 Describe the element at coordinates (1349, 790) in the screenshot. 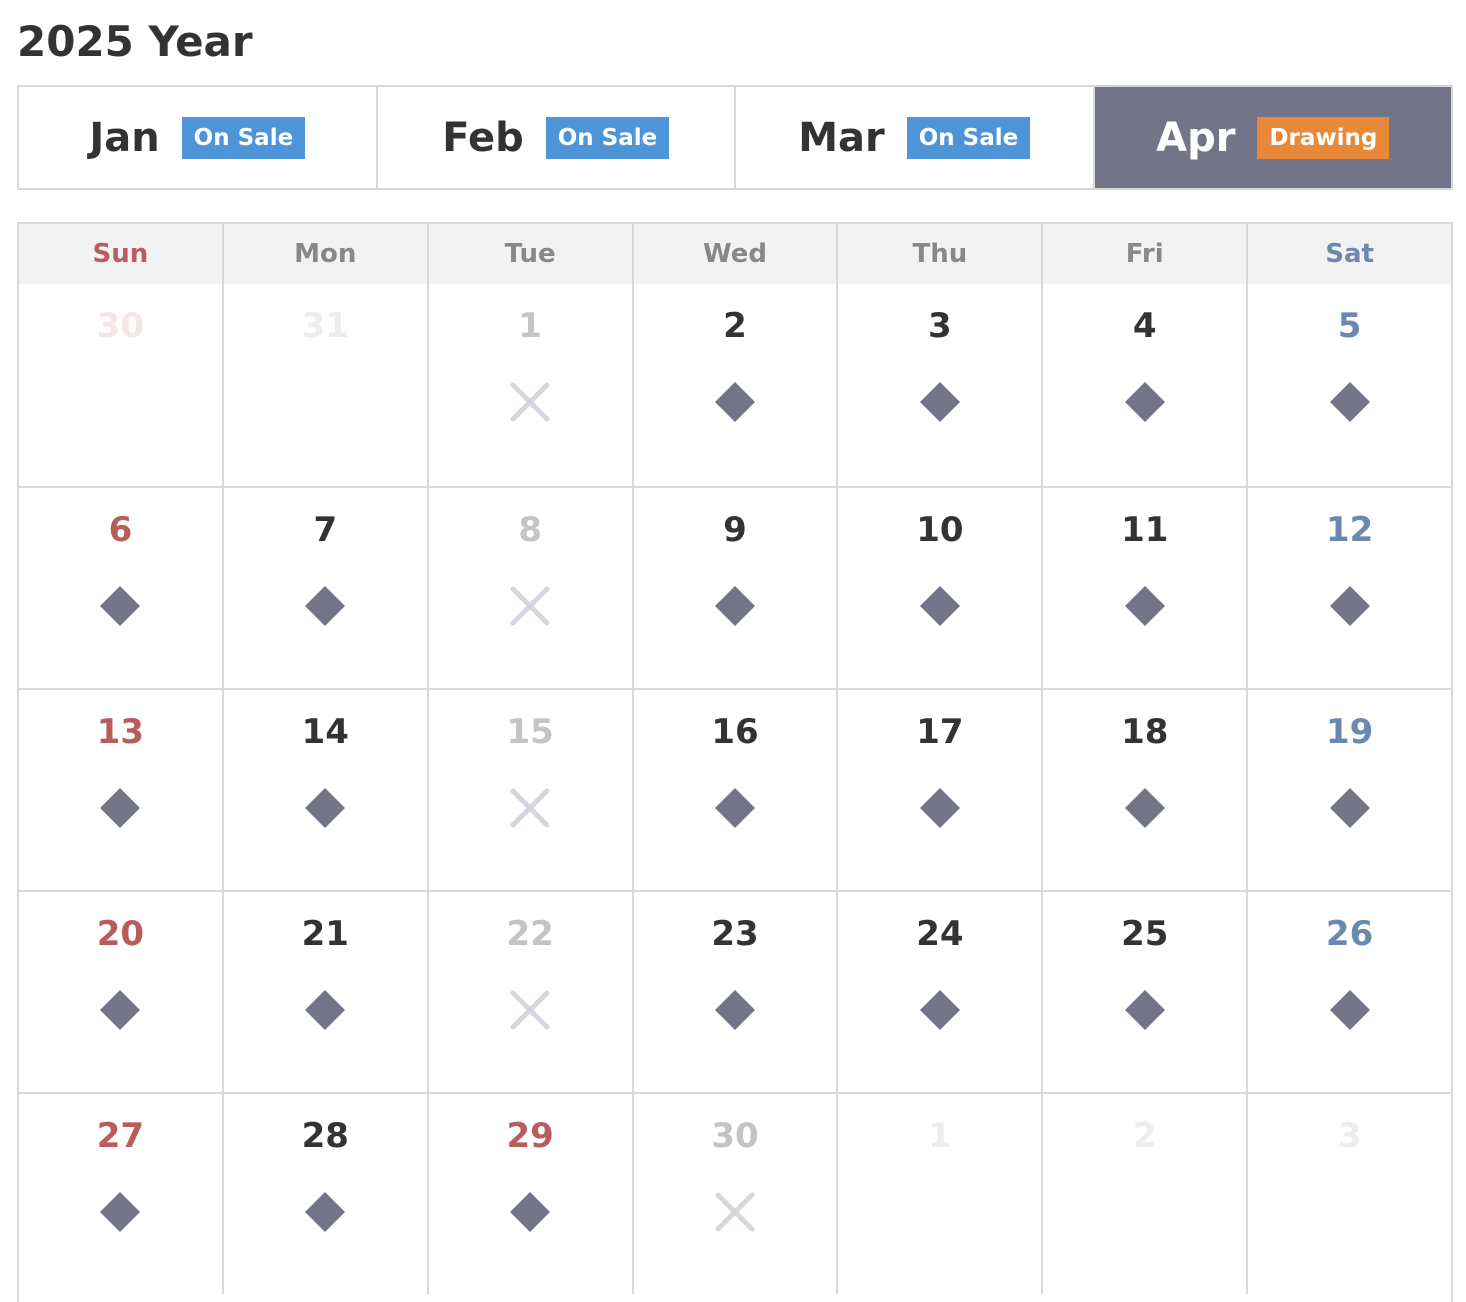

I see `day-cell: 19` at that location.